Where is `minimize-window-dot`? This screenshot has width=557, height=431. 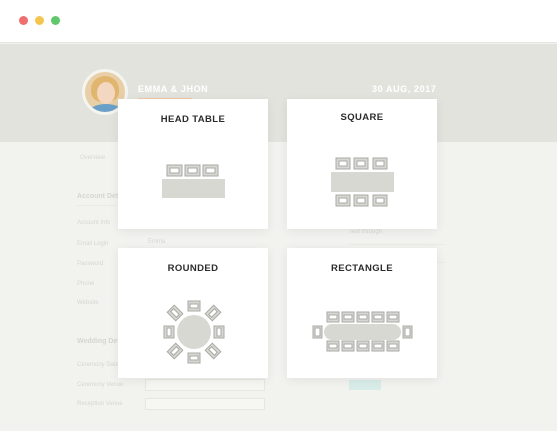
minimize-window-dot is located at coordinates (39, 20).